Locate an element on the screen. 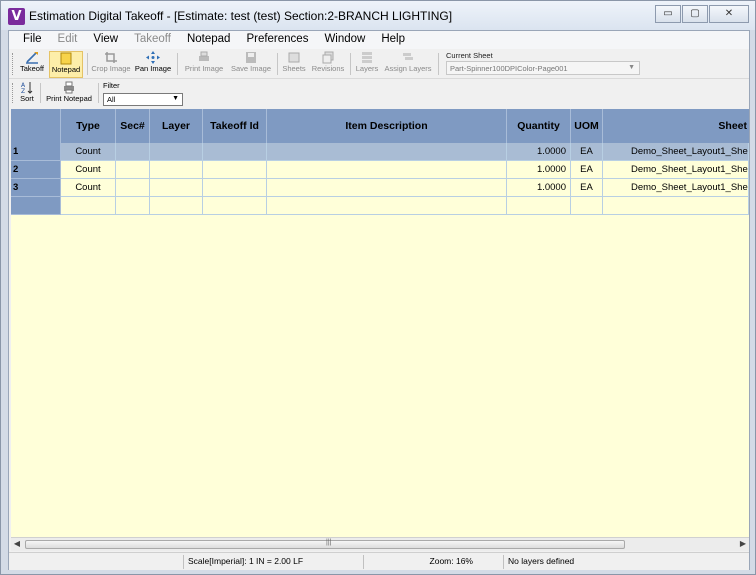 The image size is (756, 575). pan-image-button: Pan Image is located at coordinates (153, 64).